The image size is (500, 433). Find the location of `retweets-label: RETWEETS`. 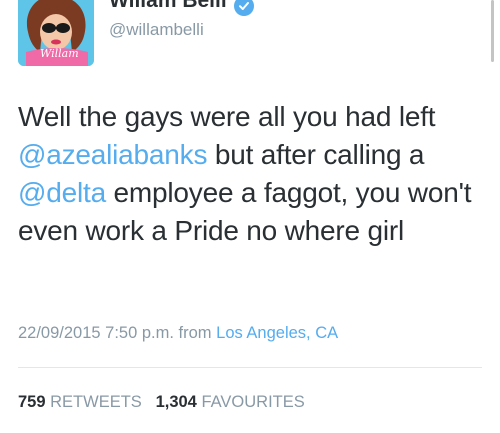

retweets-label: RETWEETS is located at coordinates (96, 402).